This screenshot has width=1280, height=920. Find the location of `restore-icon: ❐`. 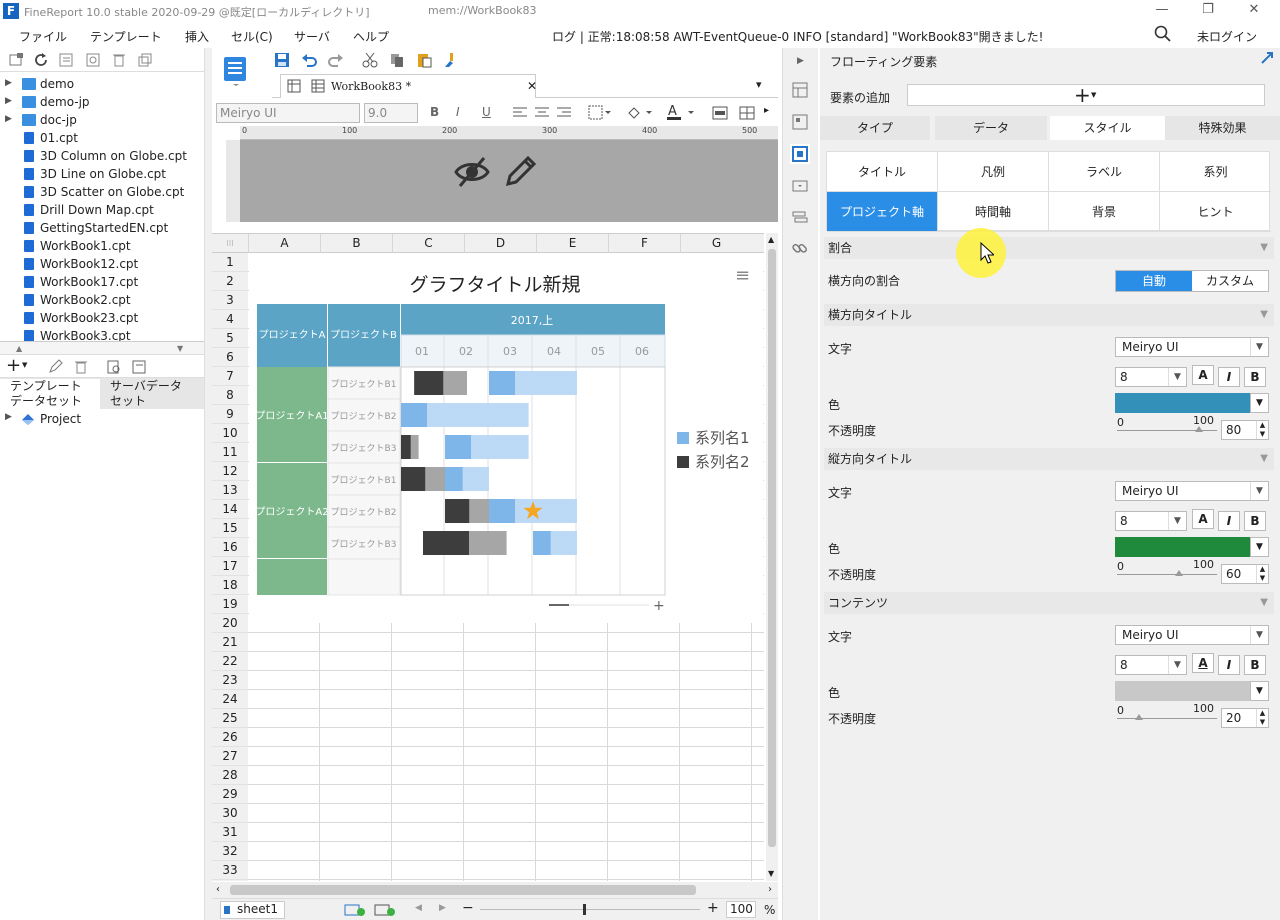

restore-icon: ❐ is located at coordinates (1208, 11).